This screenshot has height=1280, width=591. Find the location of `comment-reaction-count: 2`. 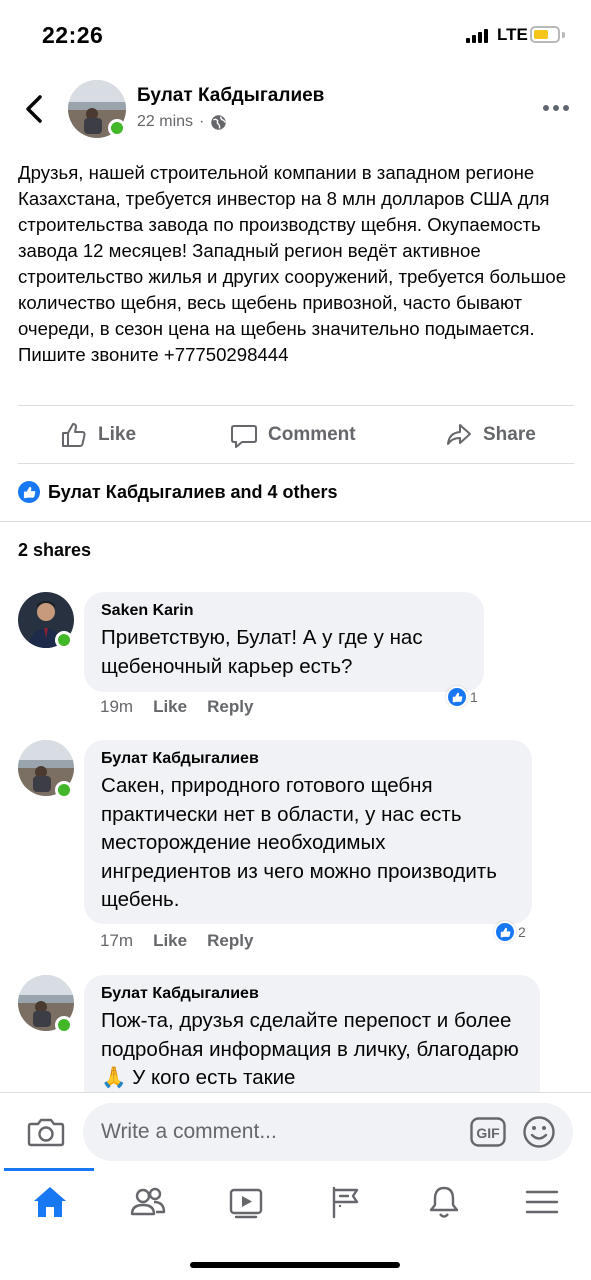

comment-reaction-count: 2 is located at coordinates (510, 932).